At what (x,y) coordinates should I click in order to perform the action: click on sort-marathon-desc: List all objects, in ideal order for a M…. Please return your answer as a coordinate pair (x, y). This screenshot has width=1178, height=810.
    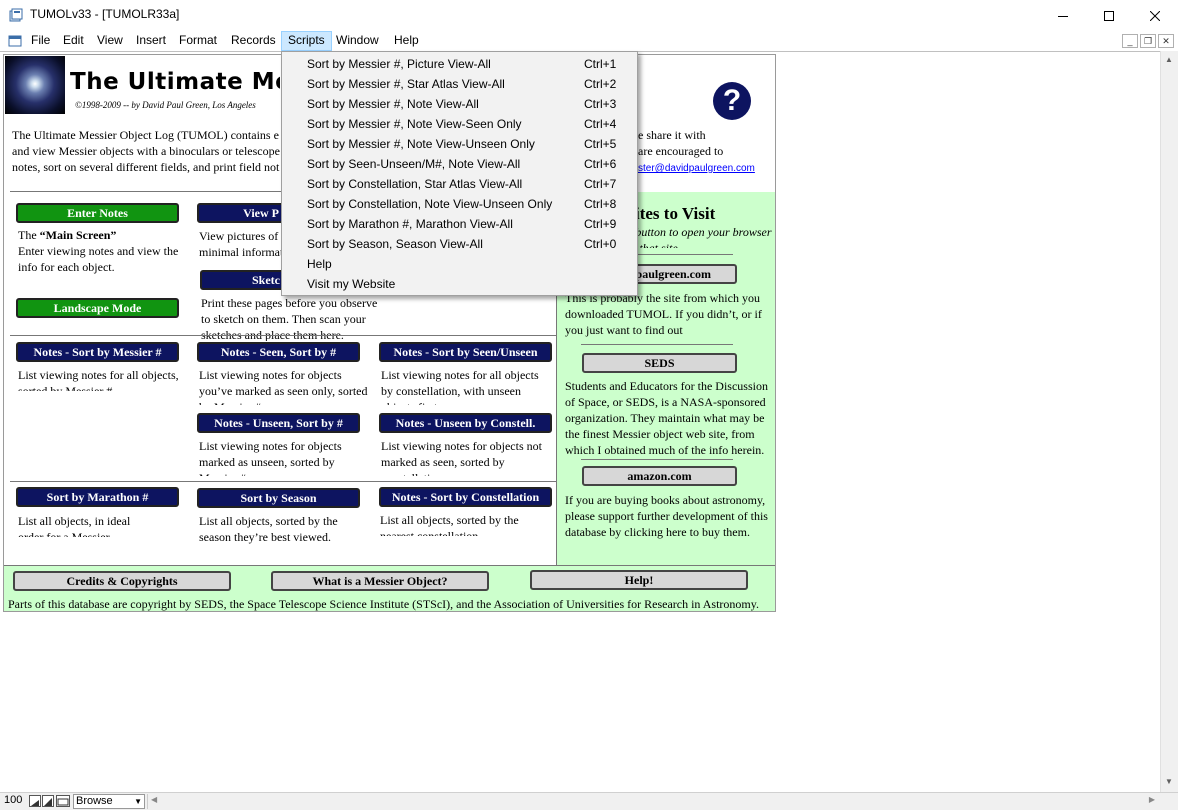
    Looking at the image, I should click on (74, 525).